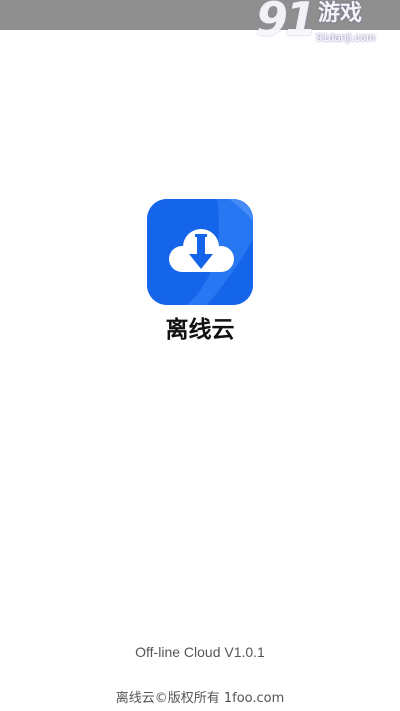 The image size is (400, 711). Describe the element at coordinates (340, 13) in the screenshot. I see `watermark-title: 游戏` at that location.